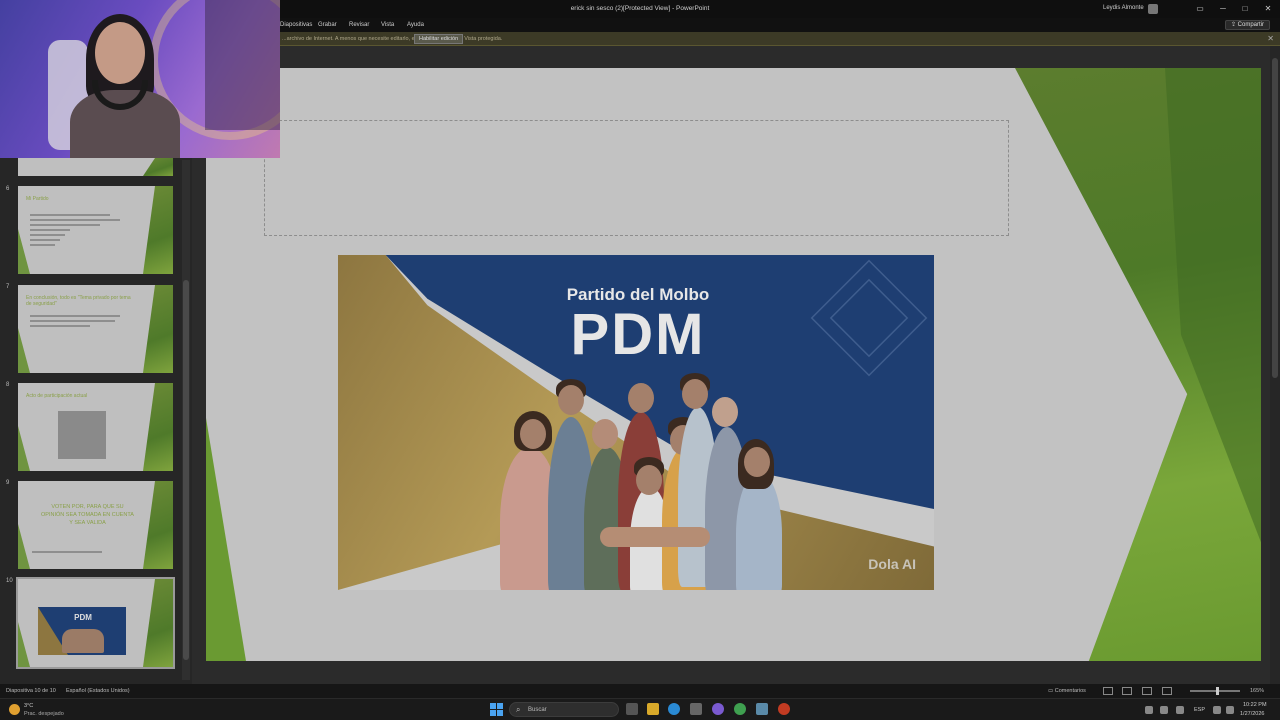 This screenshot has width=1280, height=720. What do you see at coordinates (186, 470) in the screenshot?
I see `thumbnail-scrollbar-thumb` at bounding box center [186, 470].